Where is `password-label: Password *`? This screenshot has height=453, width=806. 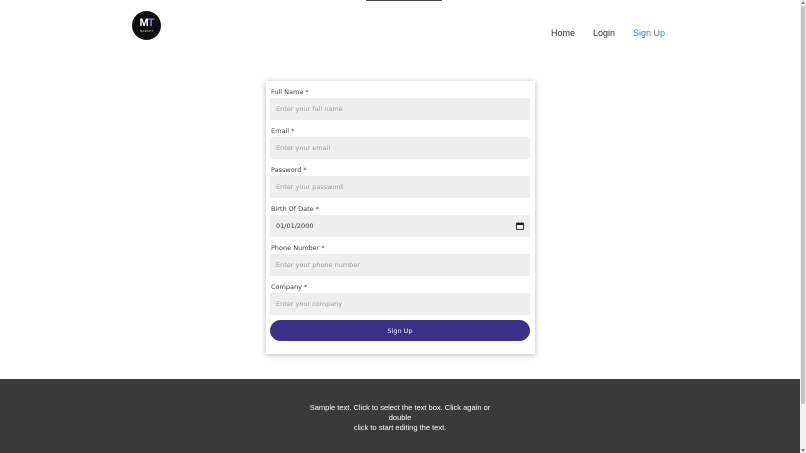 password-label: Password * is located at coordinates (289, 170).